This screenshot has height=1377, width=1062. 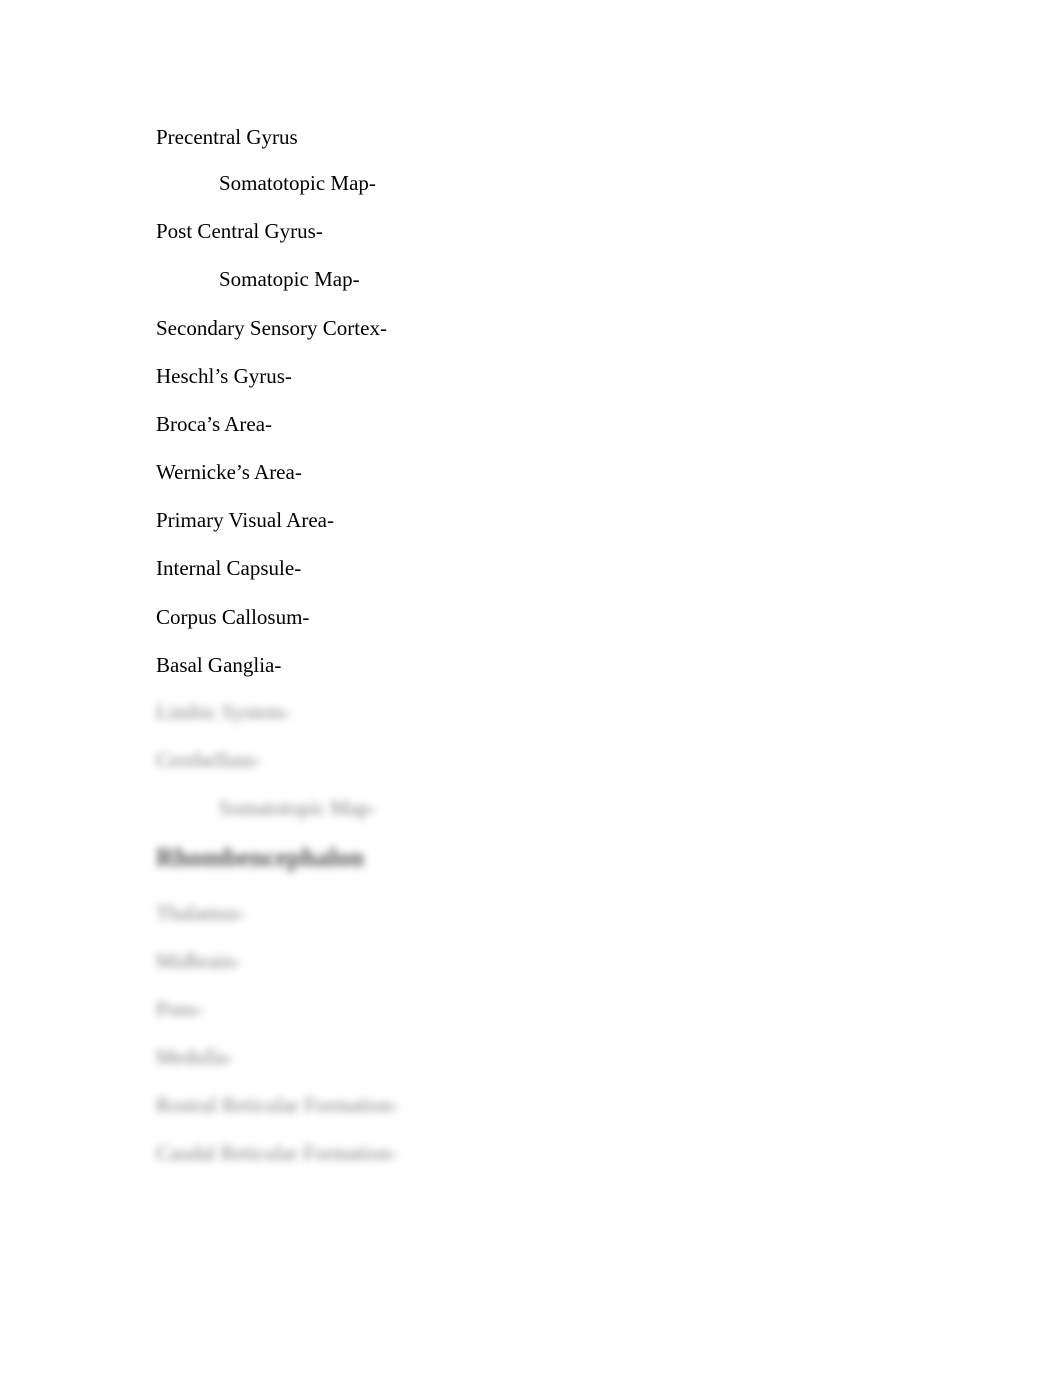 I want to click on blurred-line: Caudal Reticular Formation-, so click(x=277, y=1153).